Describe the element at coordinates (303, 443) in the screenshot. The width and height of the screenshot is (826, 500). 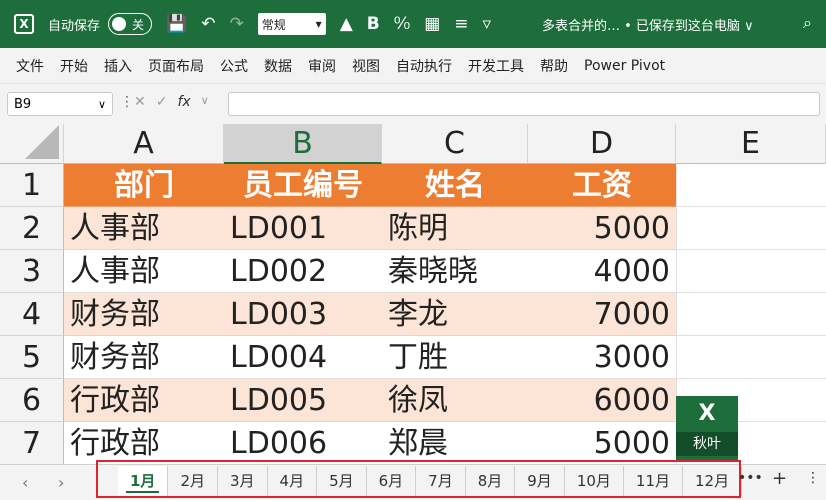
I see `table-cell: LD006` at that location.